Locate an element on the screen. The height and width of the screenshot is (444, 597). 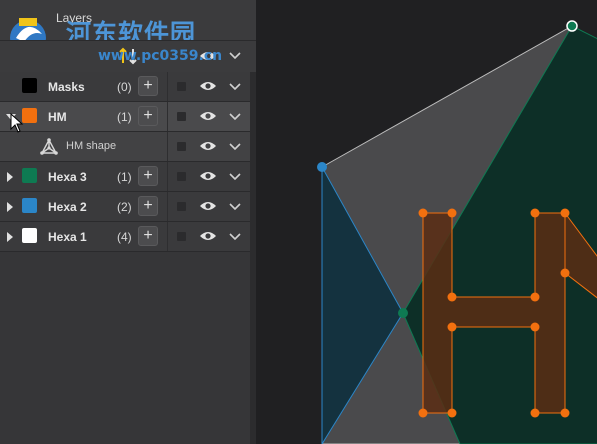
layer-row-masks: Masks (0) + is located at coordinates (125, 87).